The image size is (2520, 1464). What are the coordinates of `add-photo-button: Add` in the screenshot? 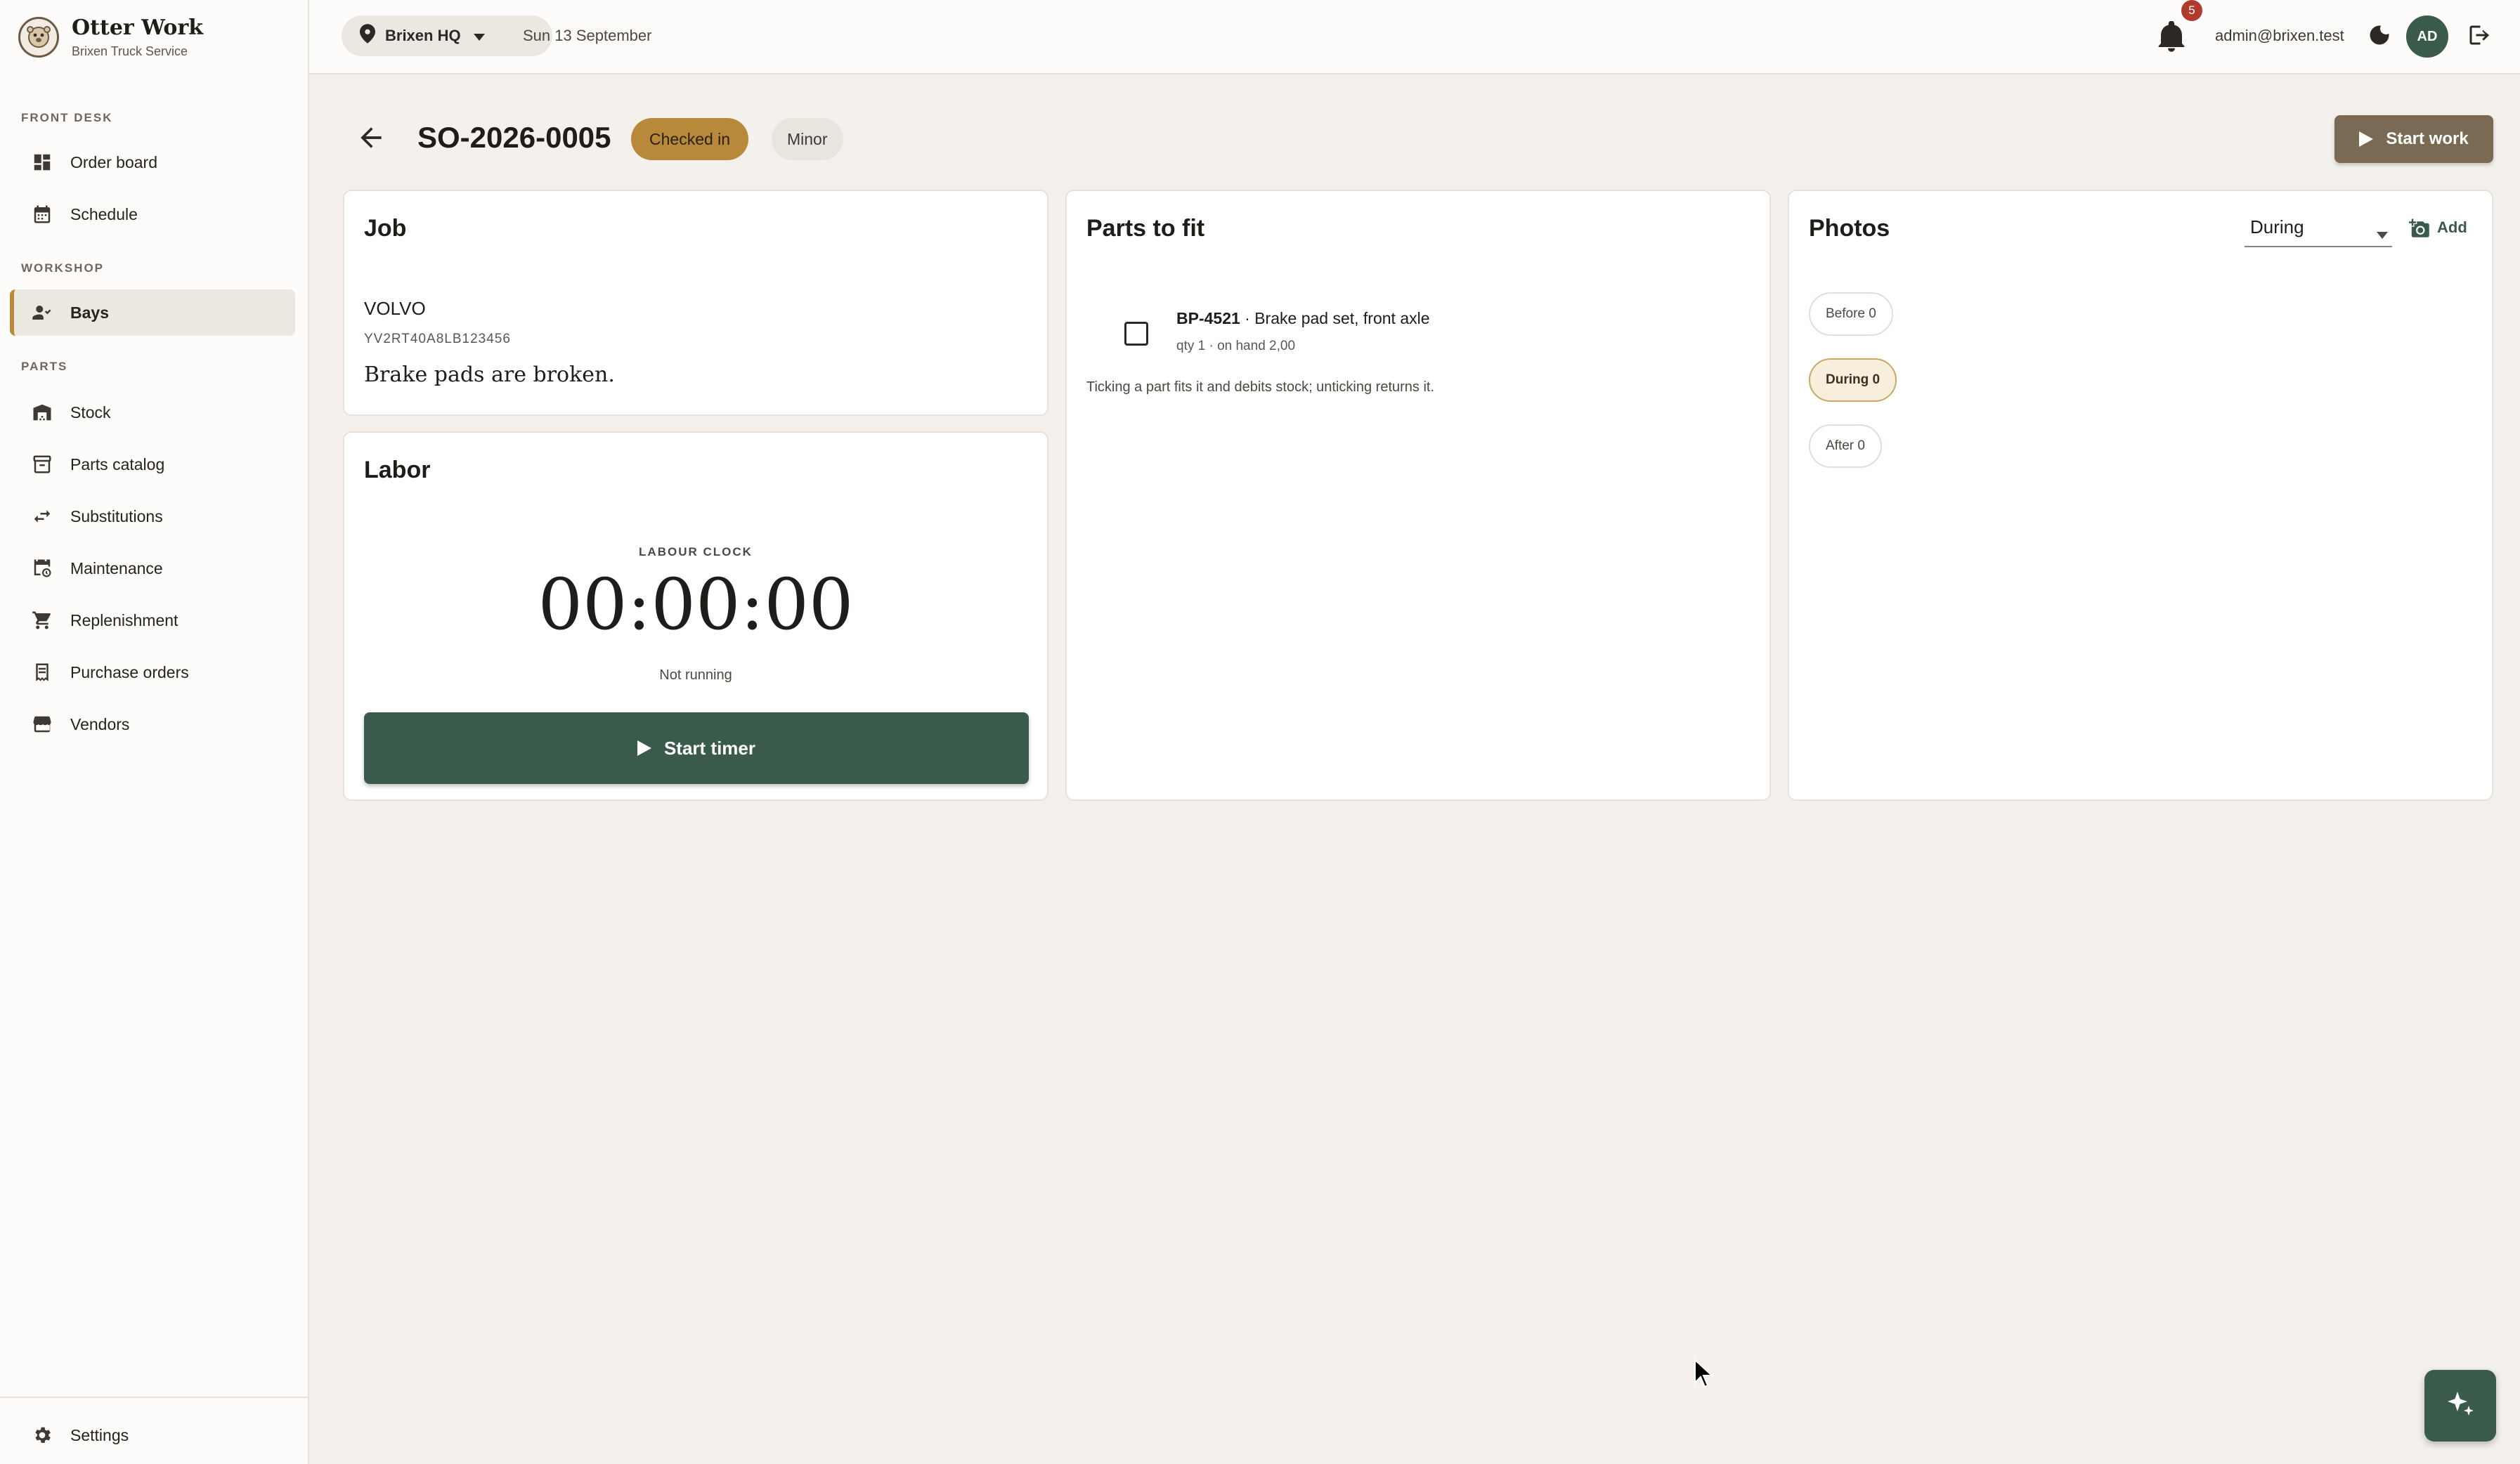 It's located at (2438, 227).